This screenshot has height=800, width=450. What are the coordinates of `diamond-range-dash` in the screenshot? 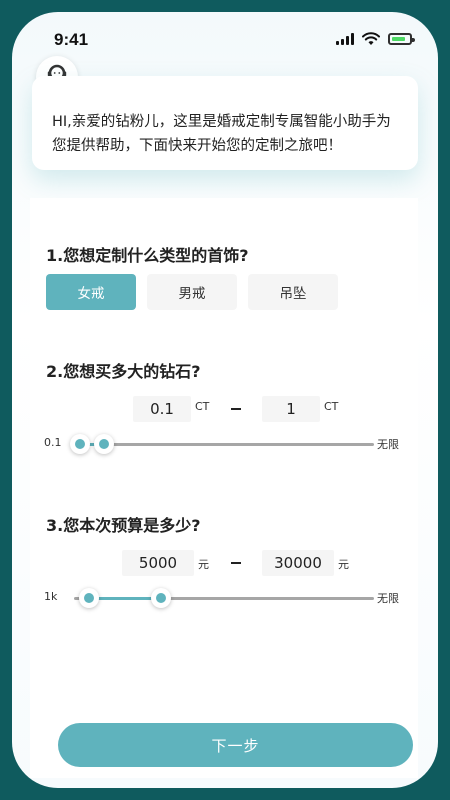 It's located at (236, 409).